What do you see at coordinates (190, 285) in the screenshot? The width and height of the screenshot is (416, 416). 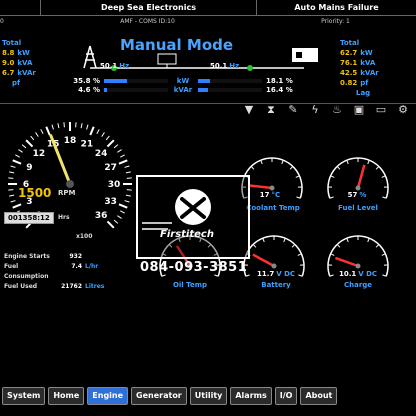 I see `oil-temp-label: Oil Temp` at bounding box center [190, 285].